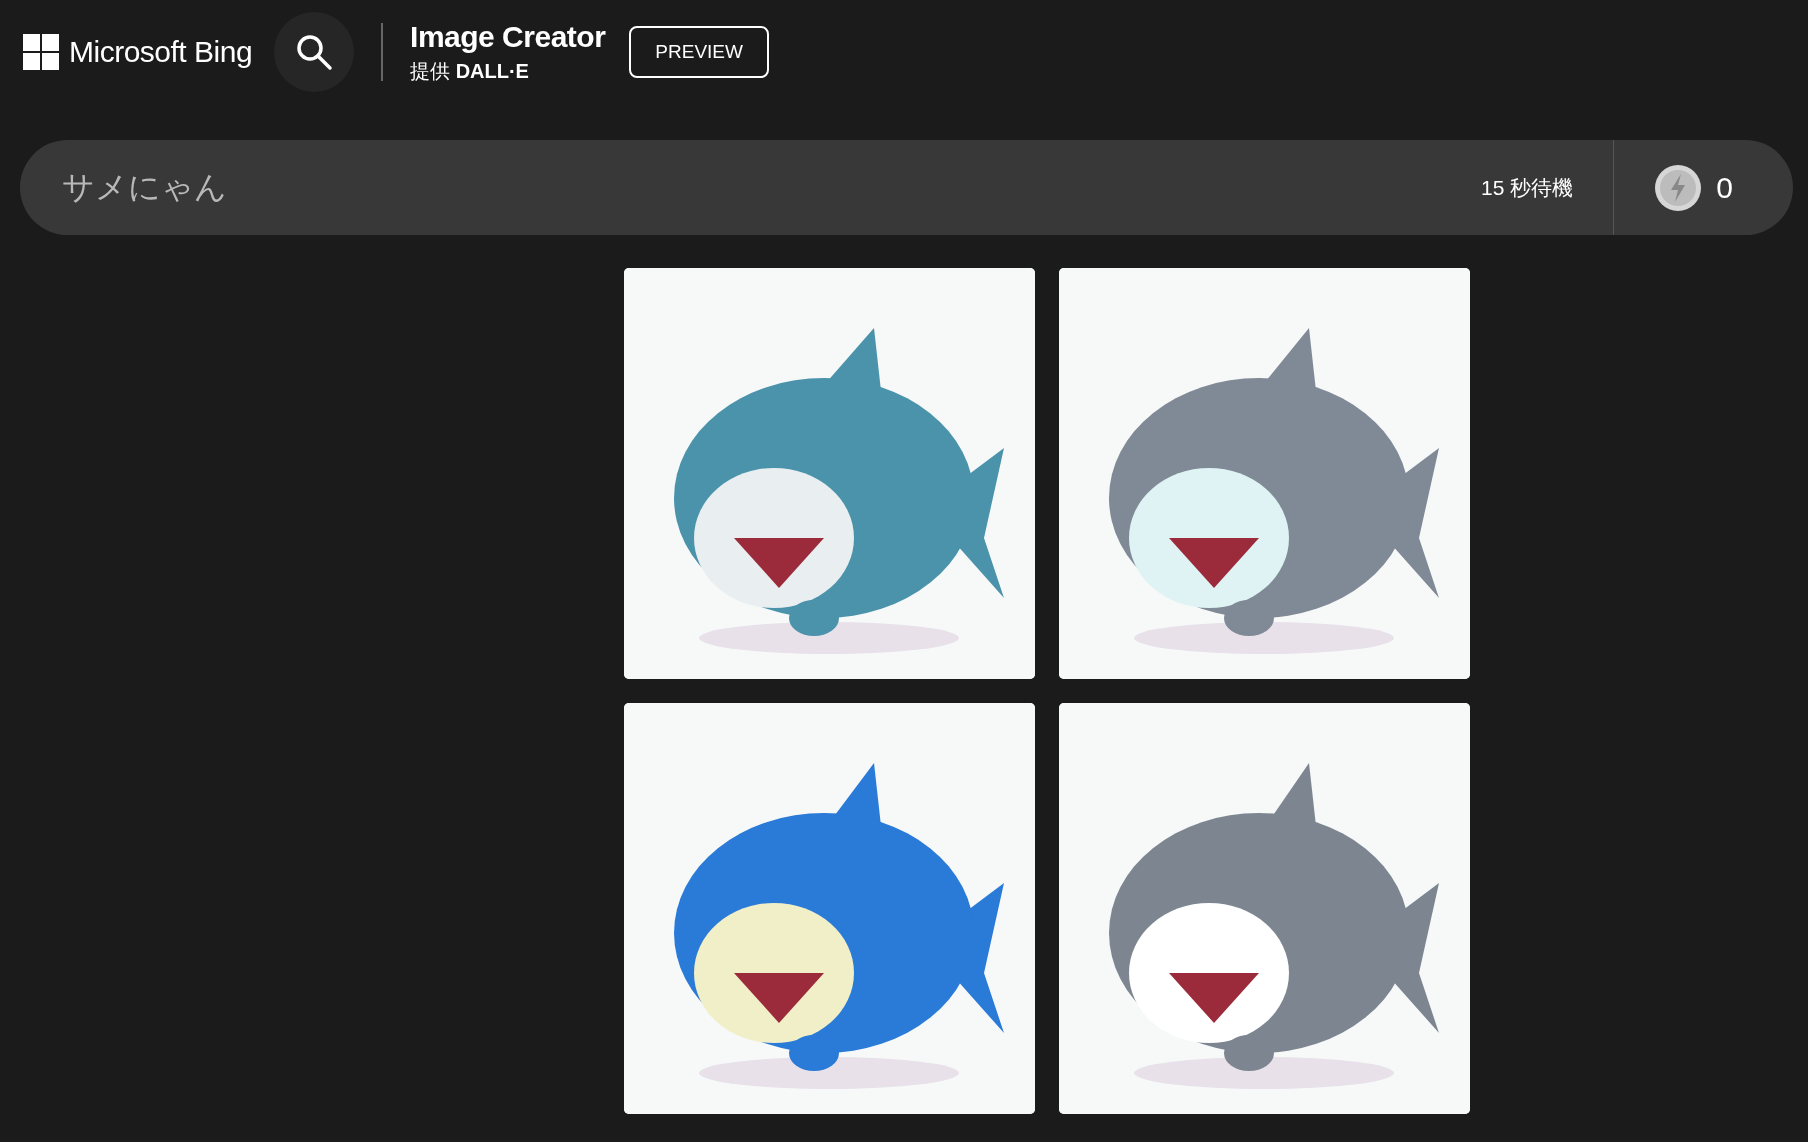 Image resolution: width=1808 pixels, height=1142 pixels. I want to click on brand-name: Microsoft Bing, so click(161, 52).